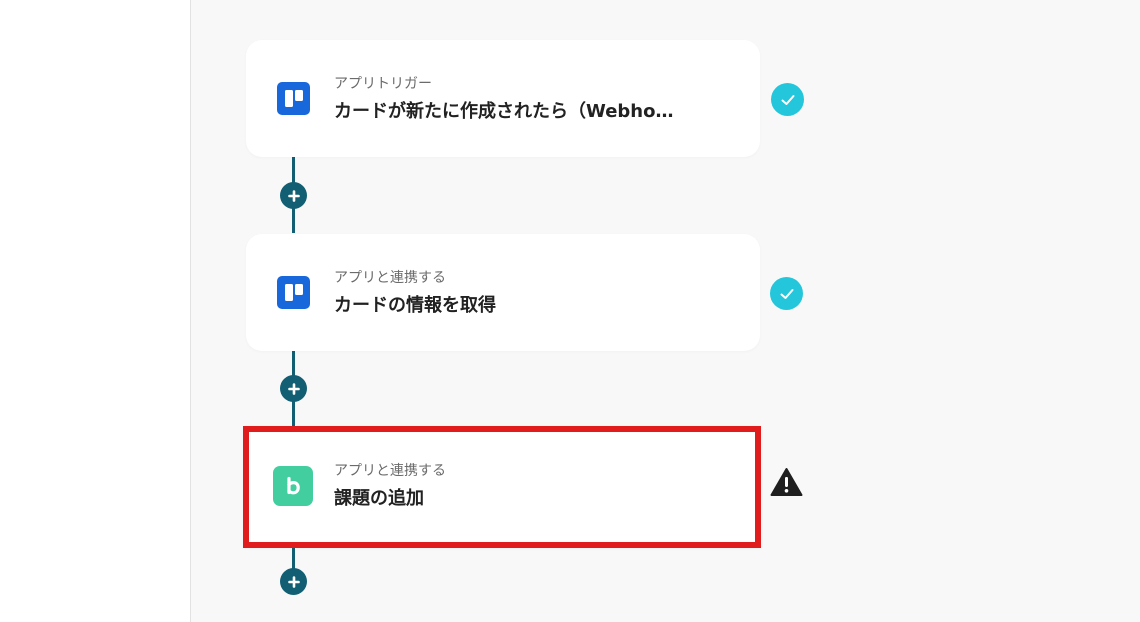  I want to click on step-type-label: アプリトリガー, so click(383, 84).